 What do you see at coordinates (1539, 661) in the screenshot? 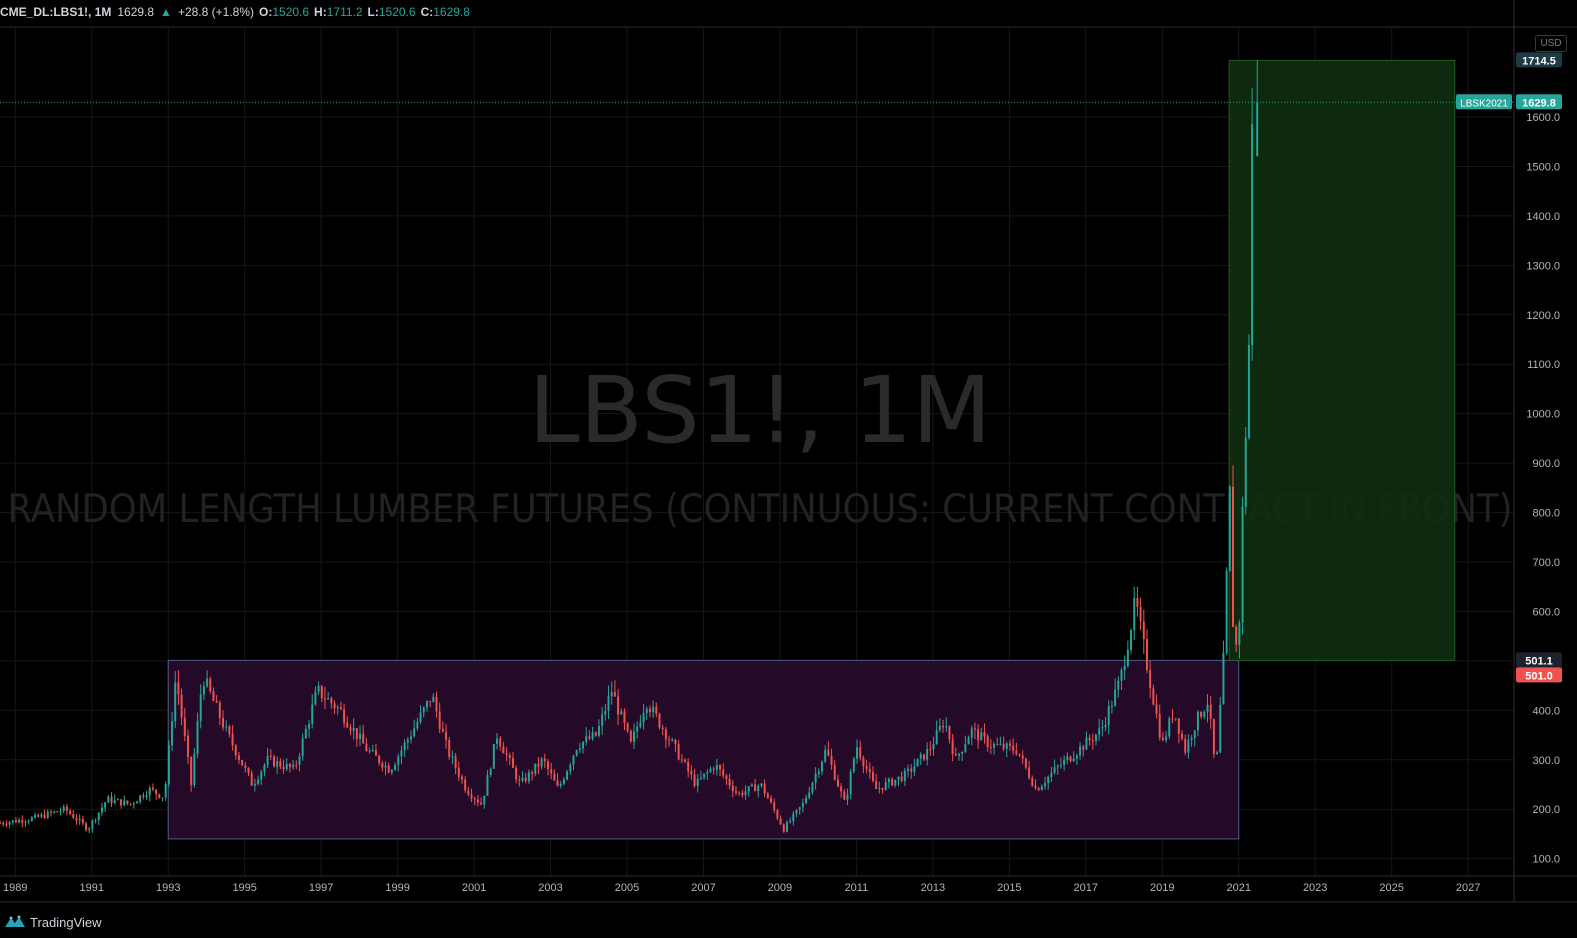
I see `box-top-price-tag: 501.1` at bounding box center [1539, 661].